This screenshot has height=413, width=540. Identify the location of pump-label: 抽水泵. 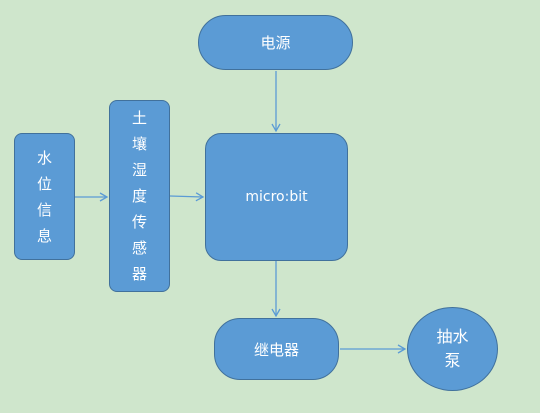
(452, 348).